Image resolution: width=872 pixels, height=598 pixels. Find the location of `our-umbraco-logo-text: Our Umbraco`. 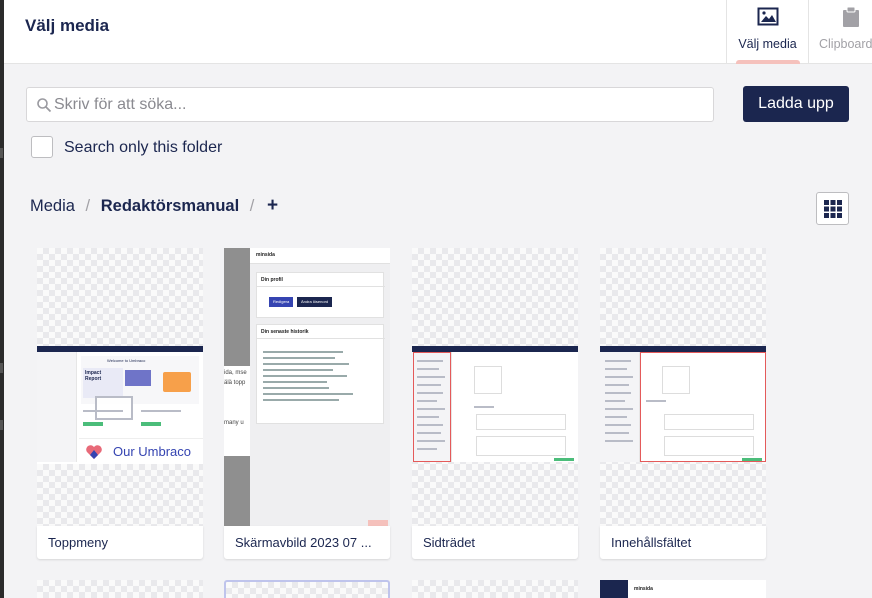

our-umbraco-logo-text: Our Umbraco is located at coordinates (152, 451).